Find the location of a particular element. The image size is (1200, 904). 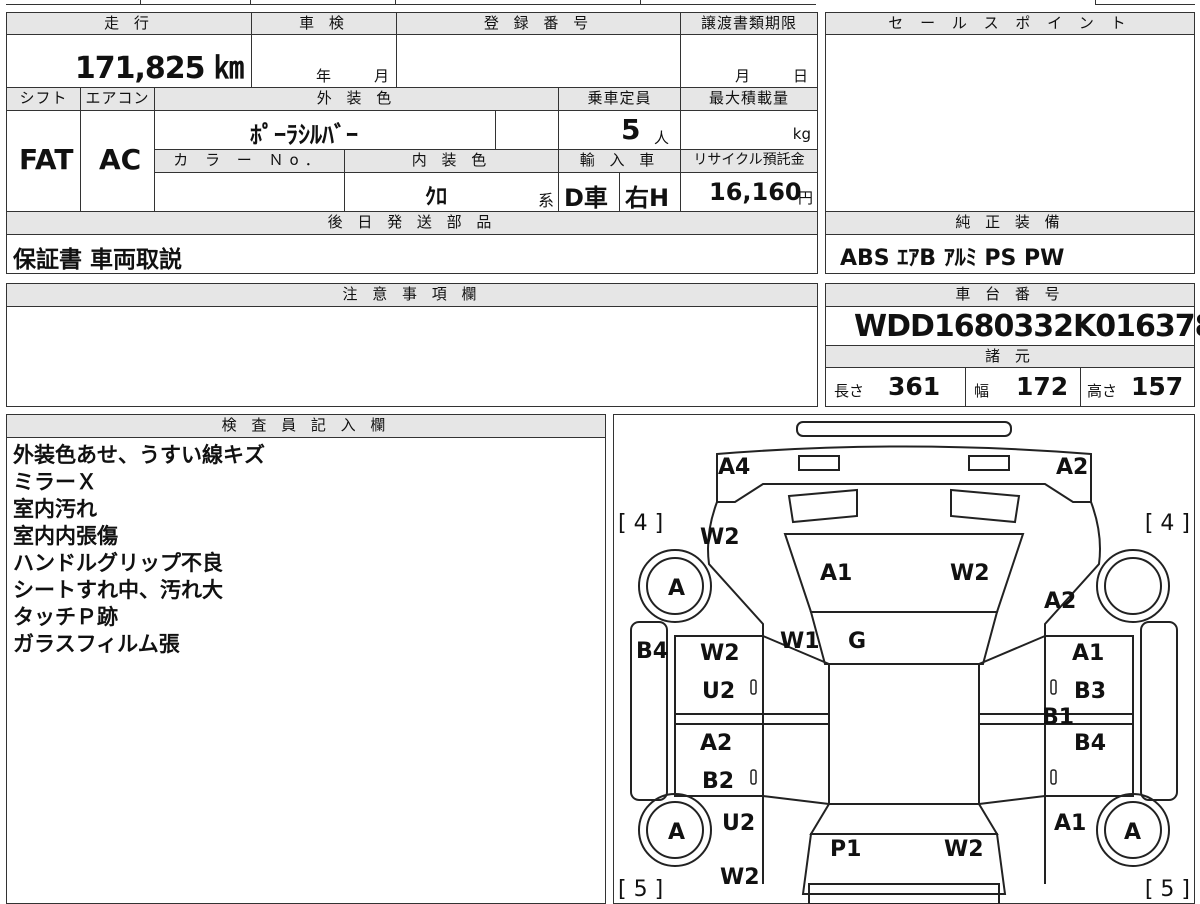

headlight-right-shape is located at coordinates (989, 463).